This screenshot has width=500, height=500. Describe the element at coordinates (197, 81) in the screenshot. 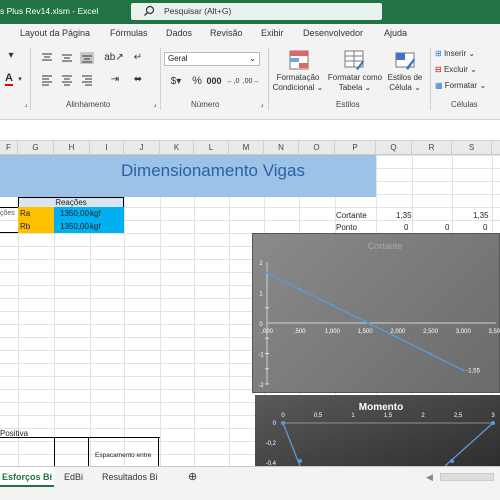

I see `percent-button: %` at that location.